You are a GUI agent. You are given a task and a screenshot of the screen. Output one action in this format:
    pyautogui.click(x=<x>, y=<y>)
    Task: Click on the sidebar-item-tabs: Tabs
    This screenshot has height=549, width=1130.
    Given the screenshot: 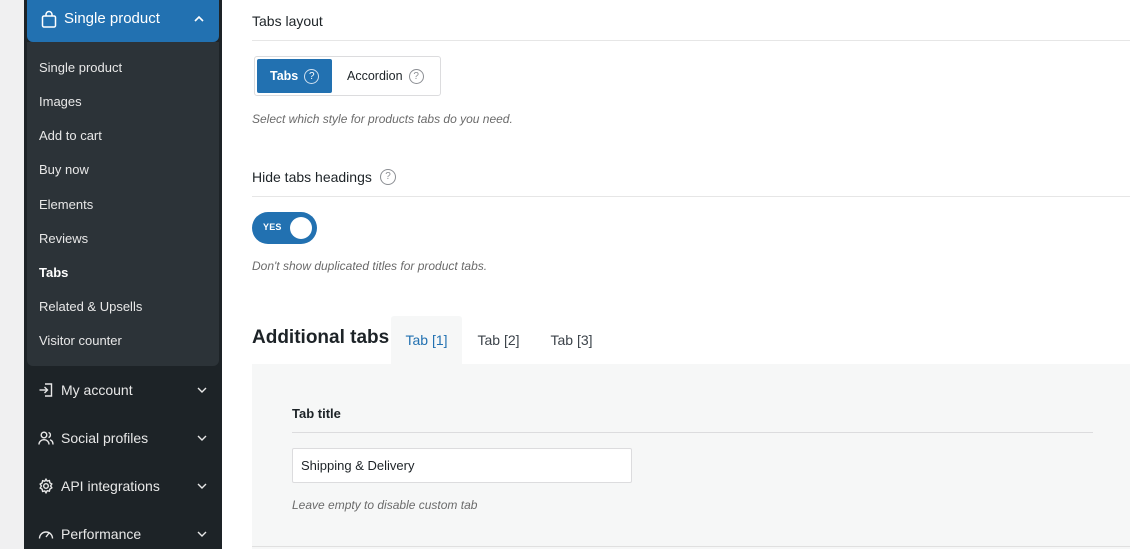 What is the action you would take?
    pyautogui.click(x=53, y=273)
    